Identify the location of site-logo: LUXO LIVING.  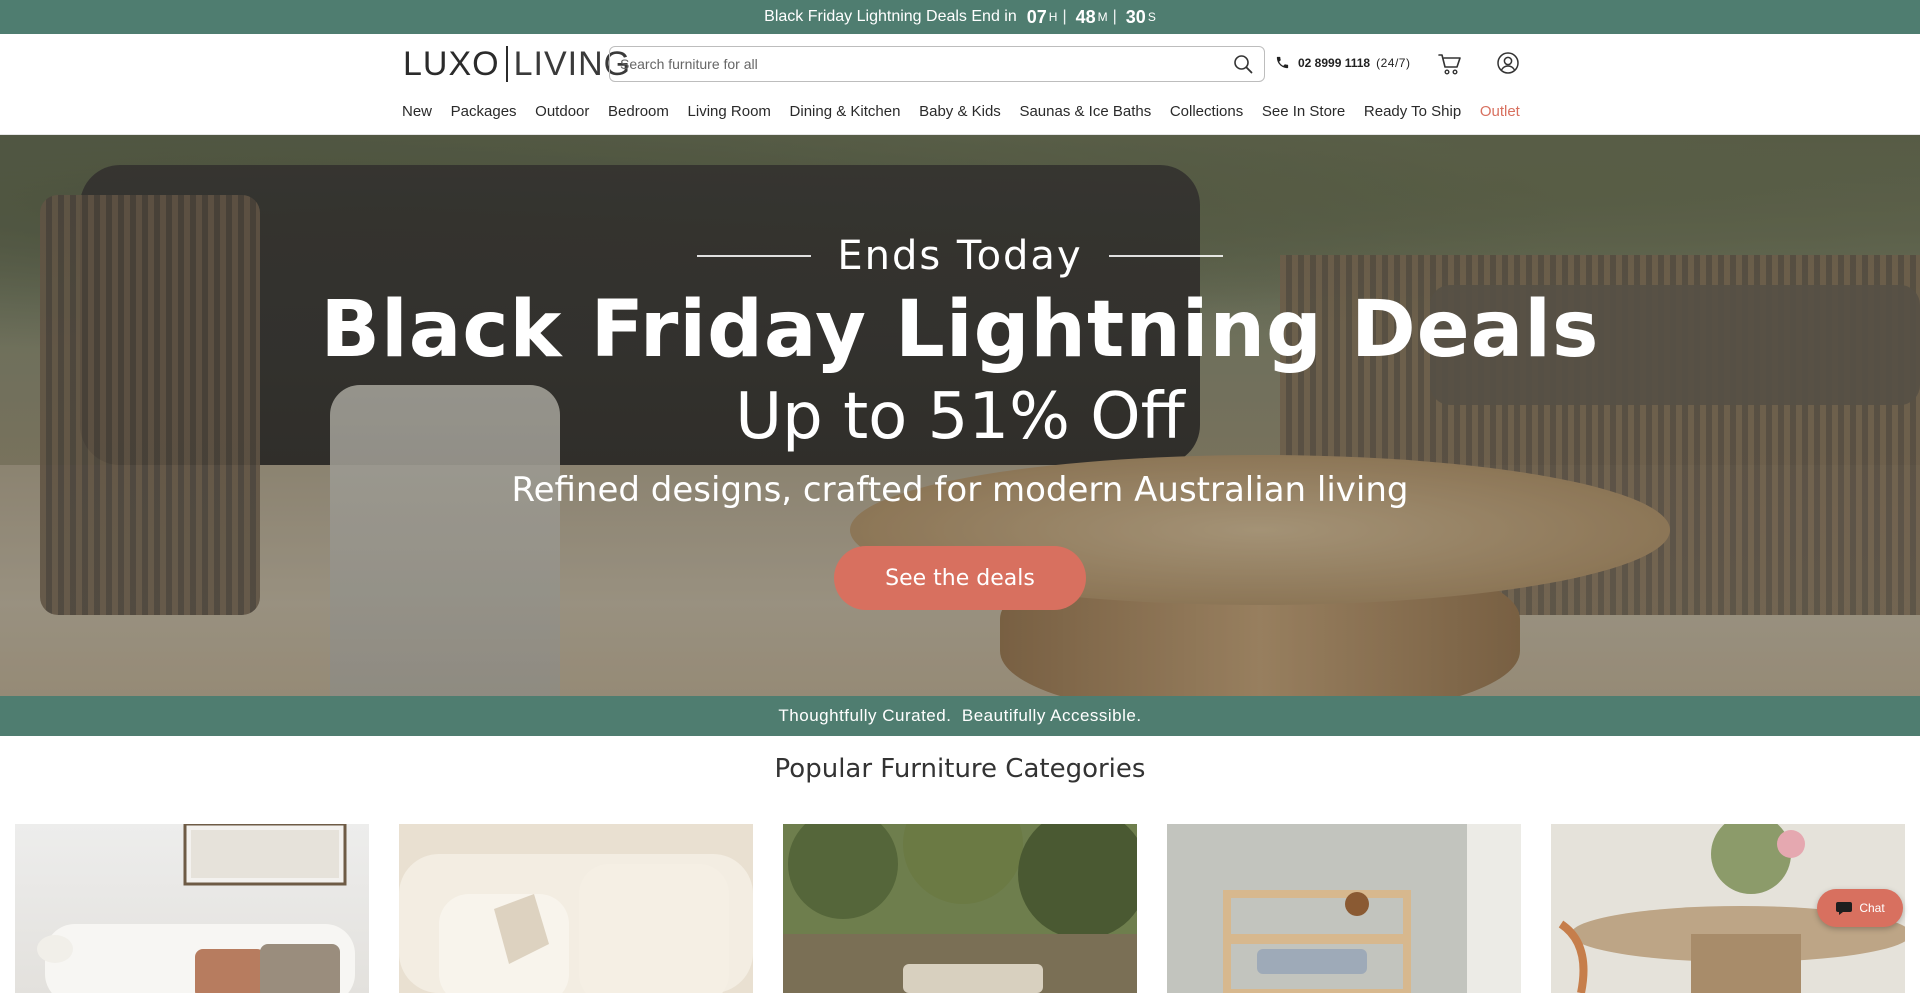
(517, 63).